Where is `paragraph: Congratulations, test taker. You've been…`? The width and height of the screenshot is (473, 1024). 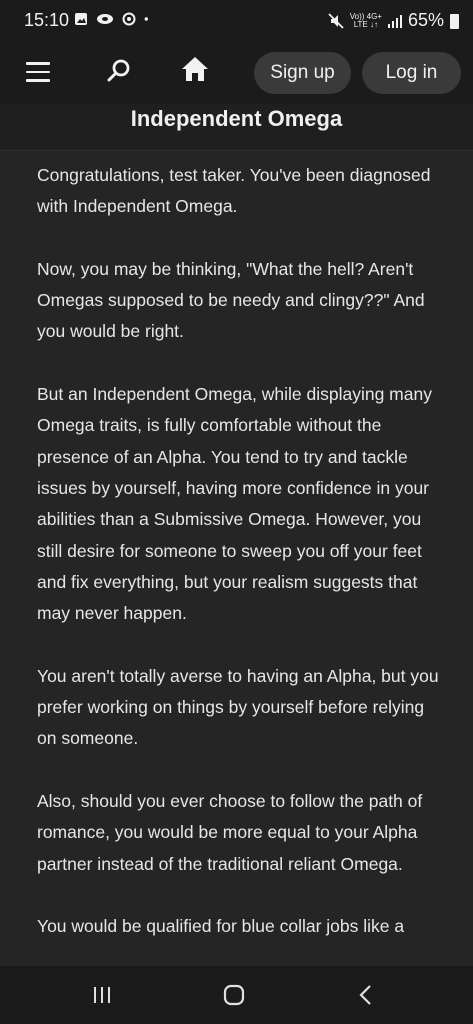 paragraph: Congratulations, test taker. You've been… is located at coordinates (234, 191).